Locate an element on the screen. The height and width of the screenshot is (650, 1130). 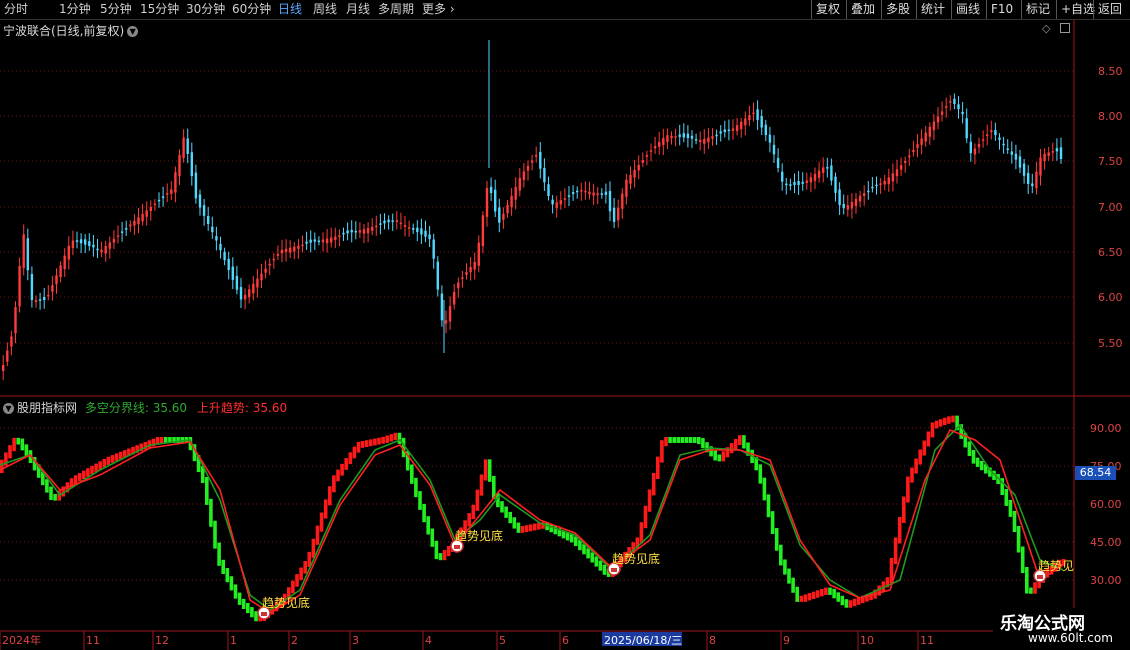
indicator-tick: 60.00 is located at coordinates (1106, 504).